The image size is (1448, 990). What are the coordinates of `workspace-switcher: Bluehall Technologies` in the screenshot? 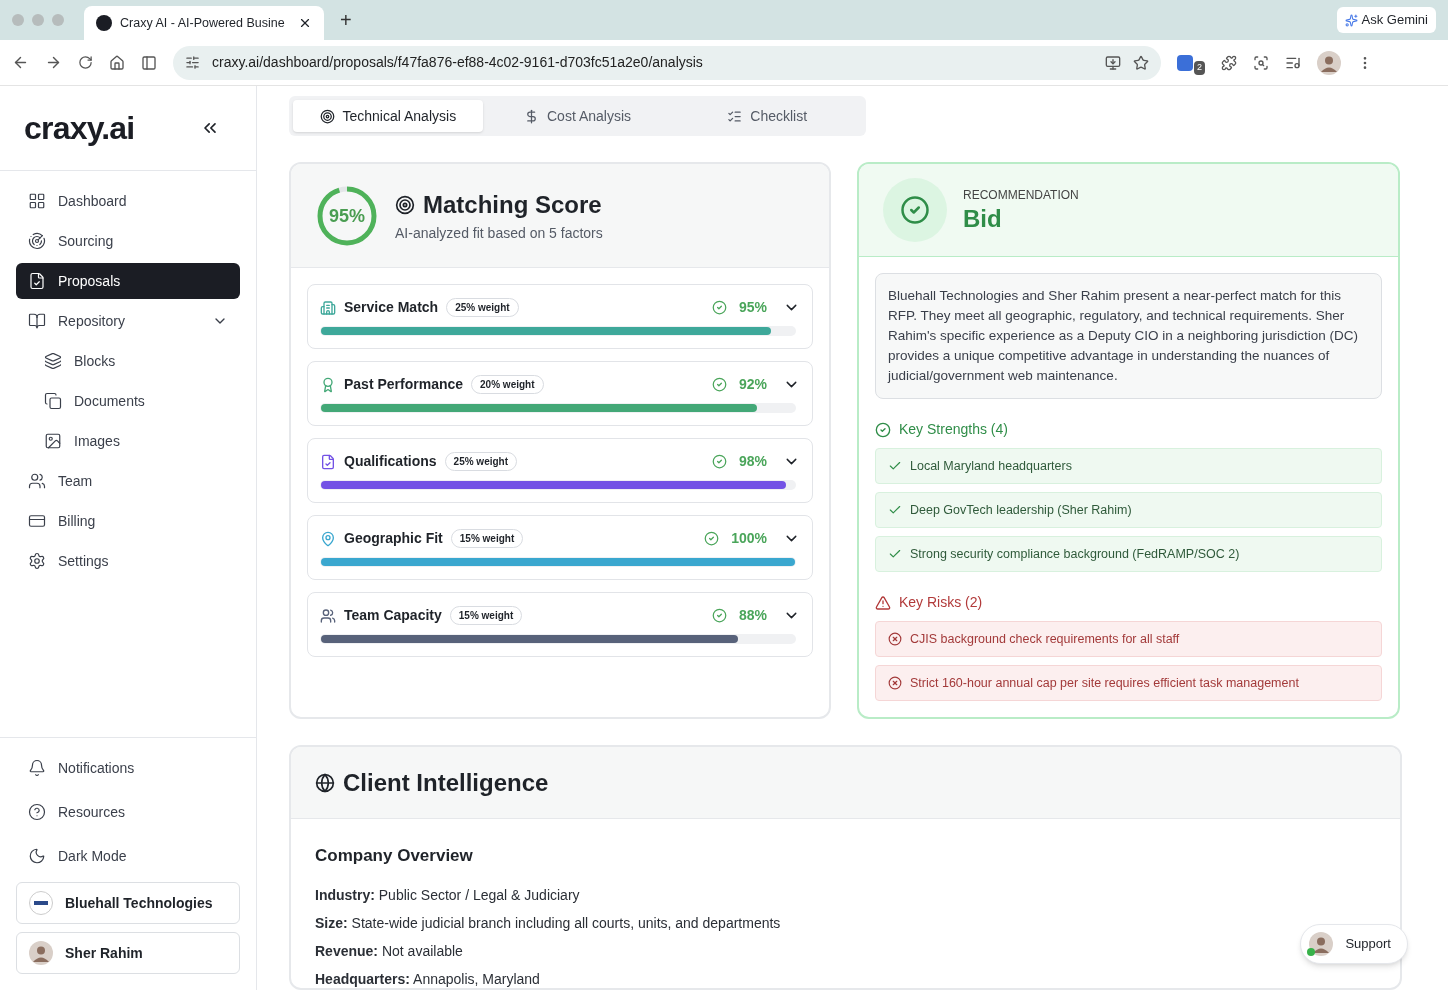 It's located at (128, 903).